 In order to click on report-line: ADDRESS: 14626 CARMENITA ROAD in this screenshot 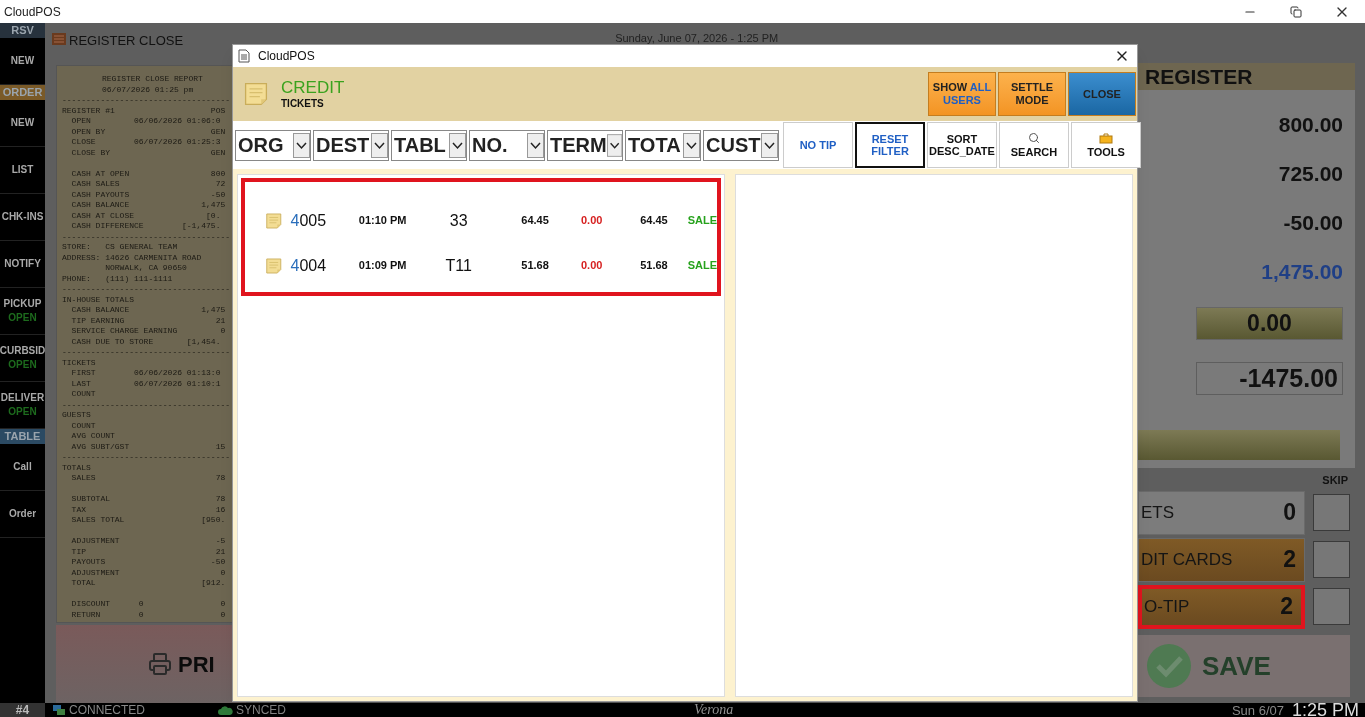, I will do `click(132, 257)`.